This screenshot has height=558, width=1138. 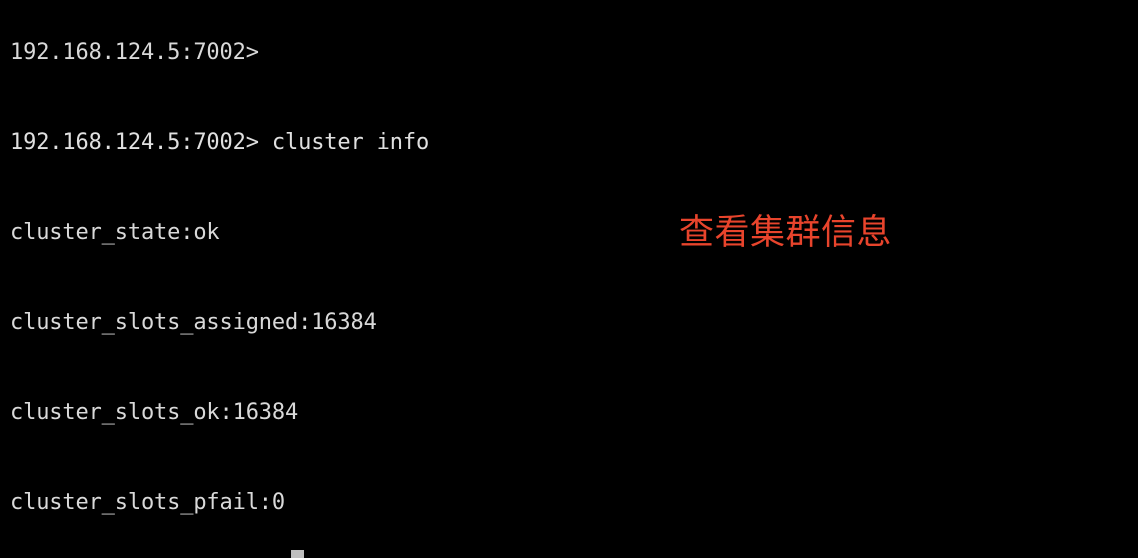 I want to click on terminal-cursor, so click(x=297, y=554).